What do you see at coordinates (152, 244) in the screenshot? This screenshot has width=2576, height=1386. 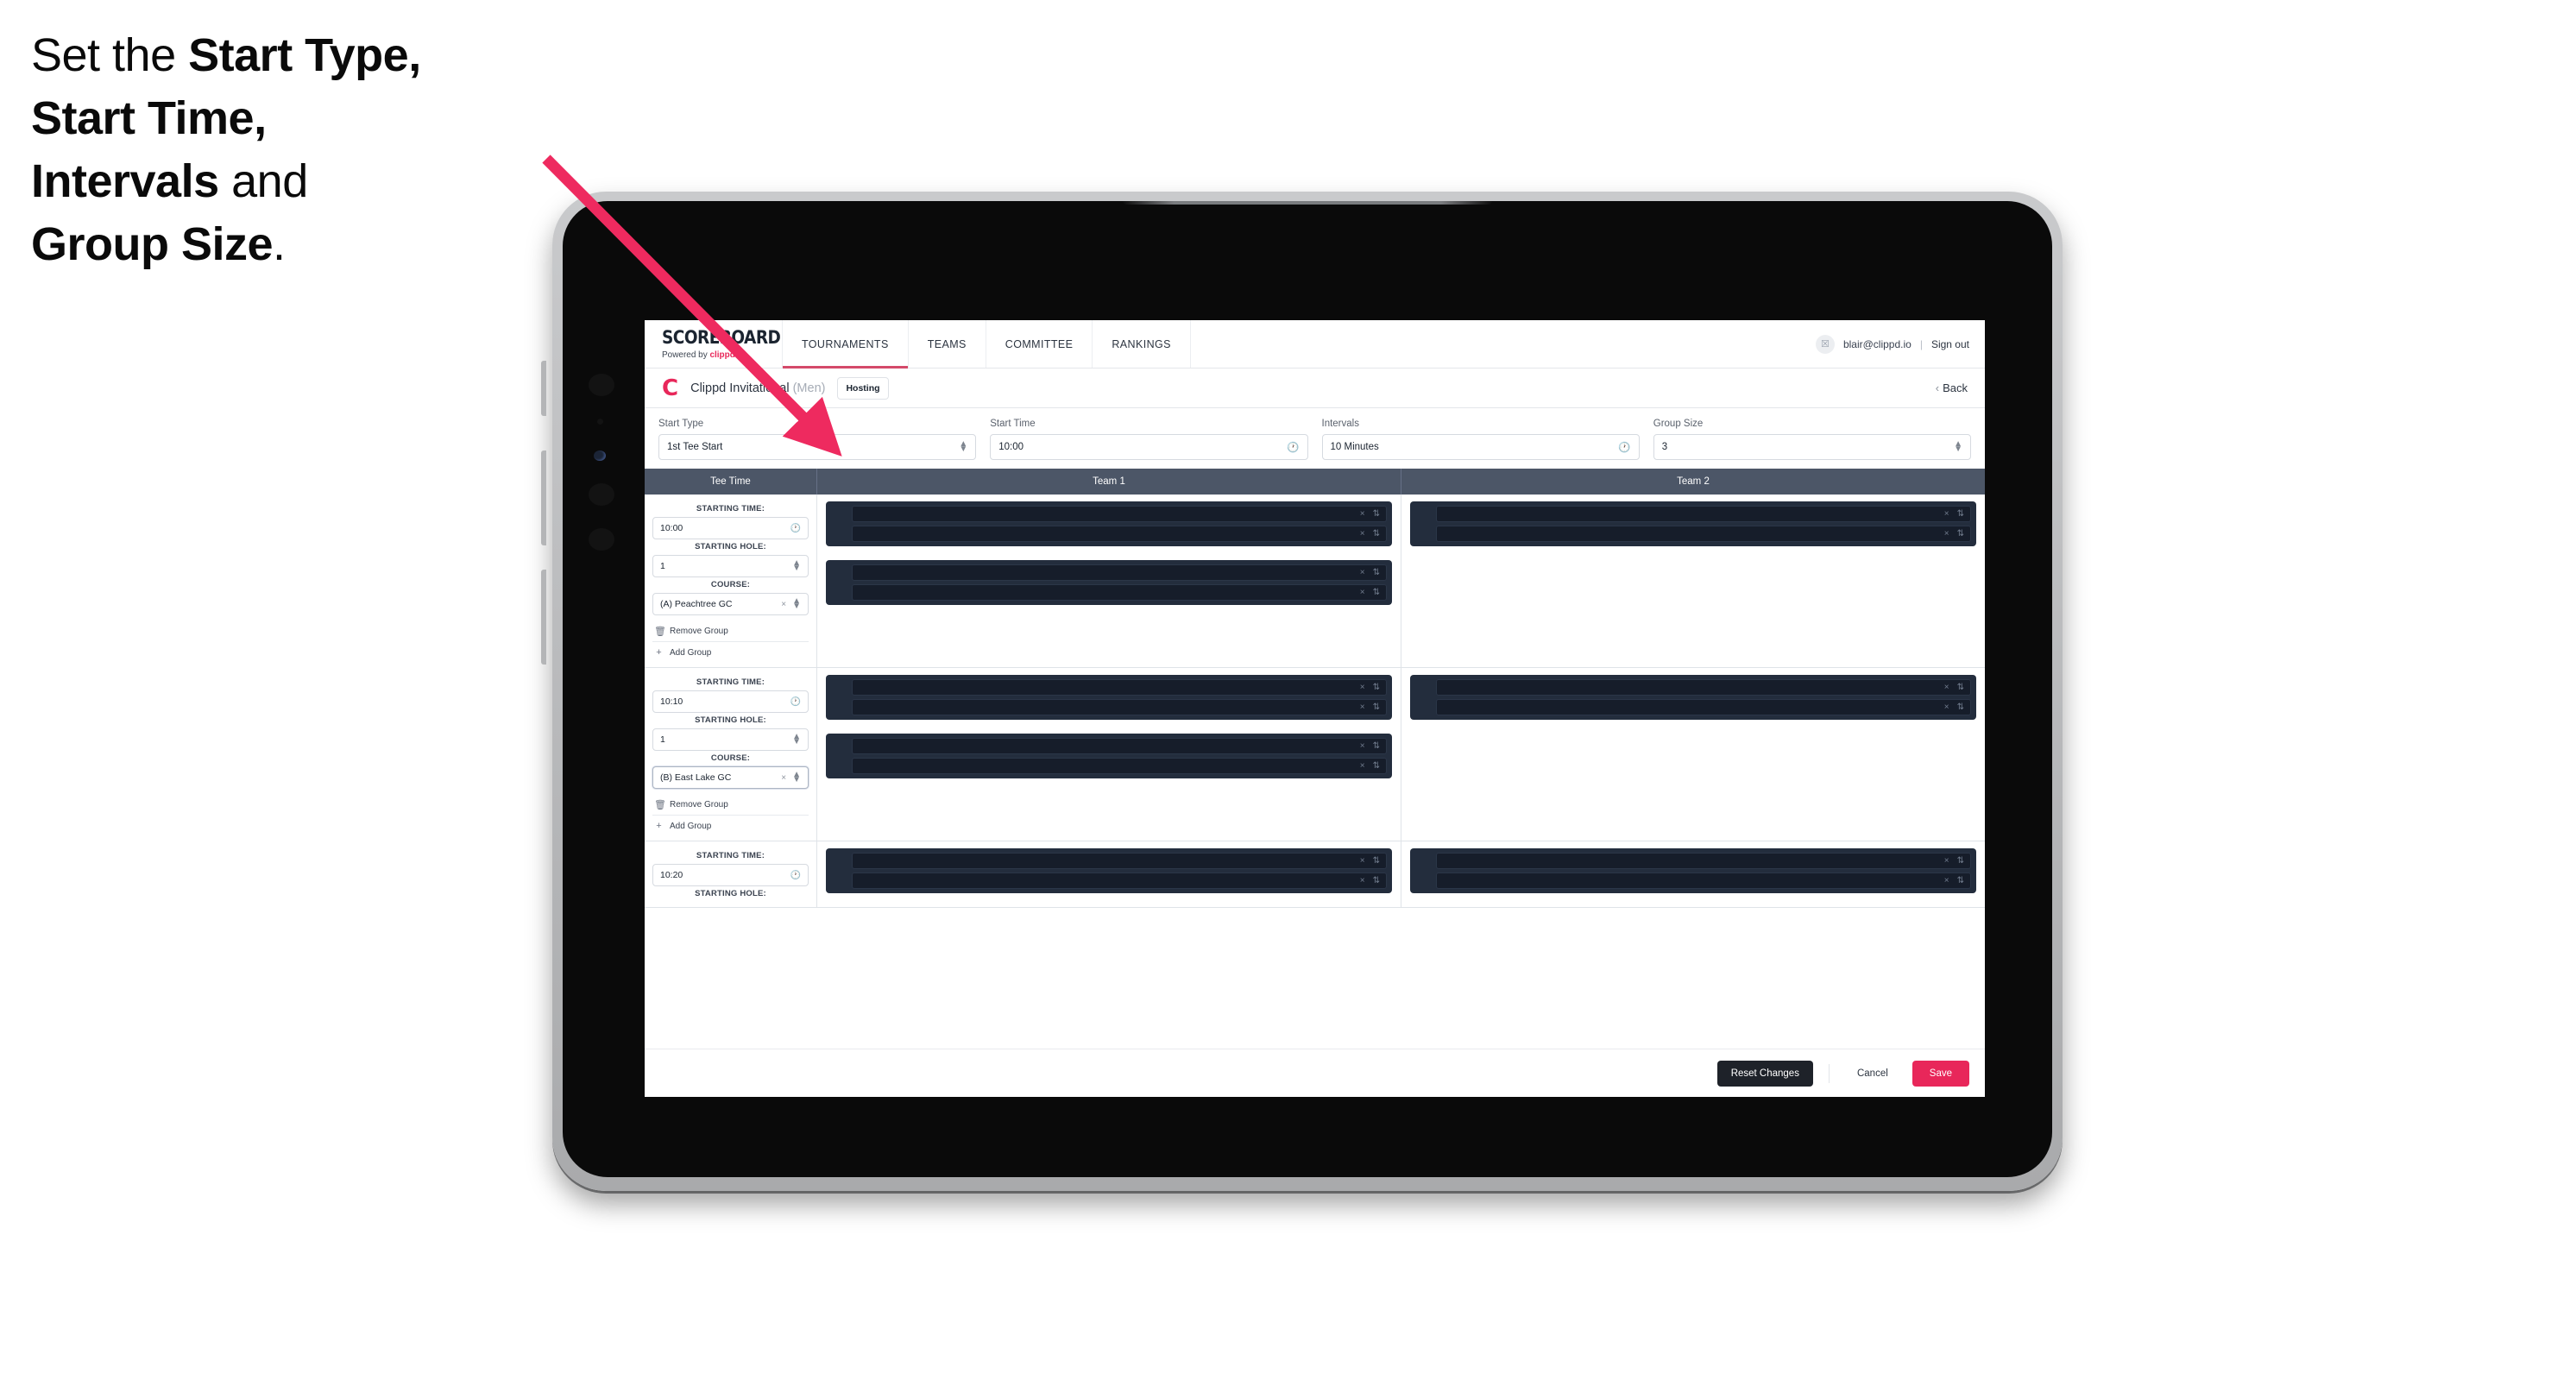 I see `headline-line4-bold: Group Size` at bounding box center [152, 244].